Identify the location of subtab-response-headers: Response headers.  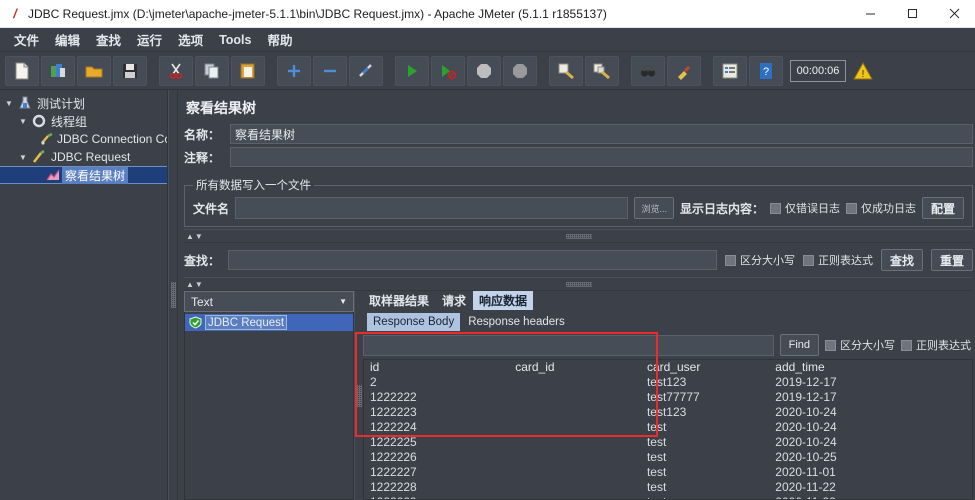
(516, 322).